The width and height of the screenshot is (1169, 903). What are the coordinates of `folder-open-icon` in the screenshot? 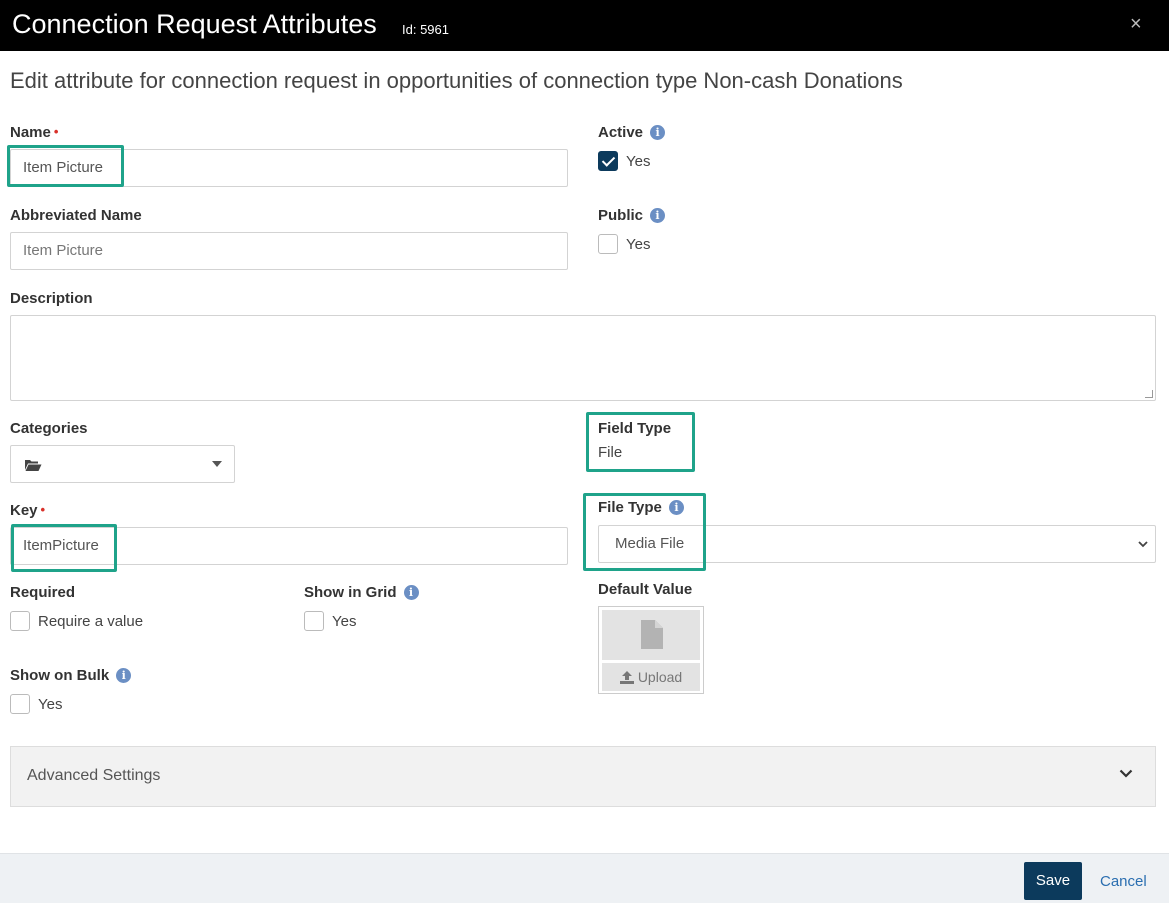 It's located at (33, 465).